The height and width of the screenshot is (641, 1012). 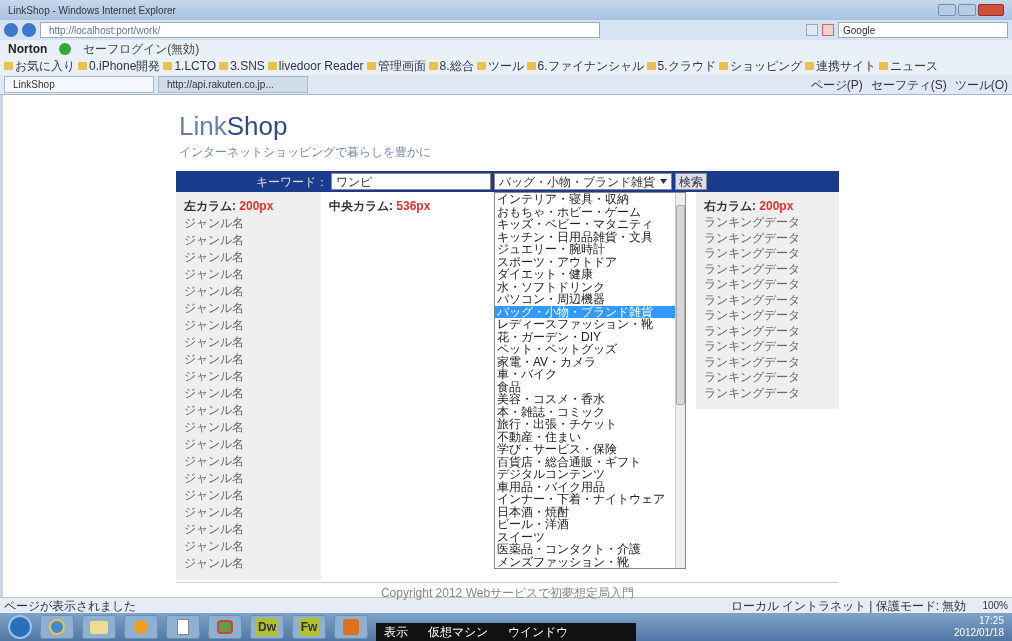 I want to click on notepad-taskbar-button, so click(x=183, y=627).